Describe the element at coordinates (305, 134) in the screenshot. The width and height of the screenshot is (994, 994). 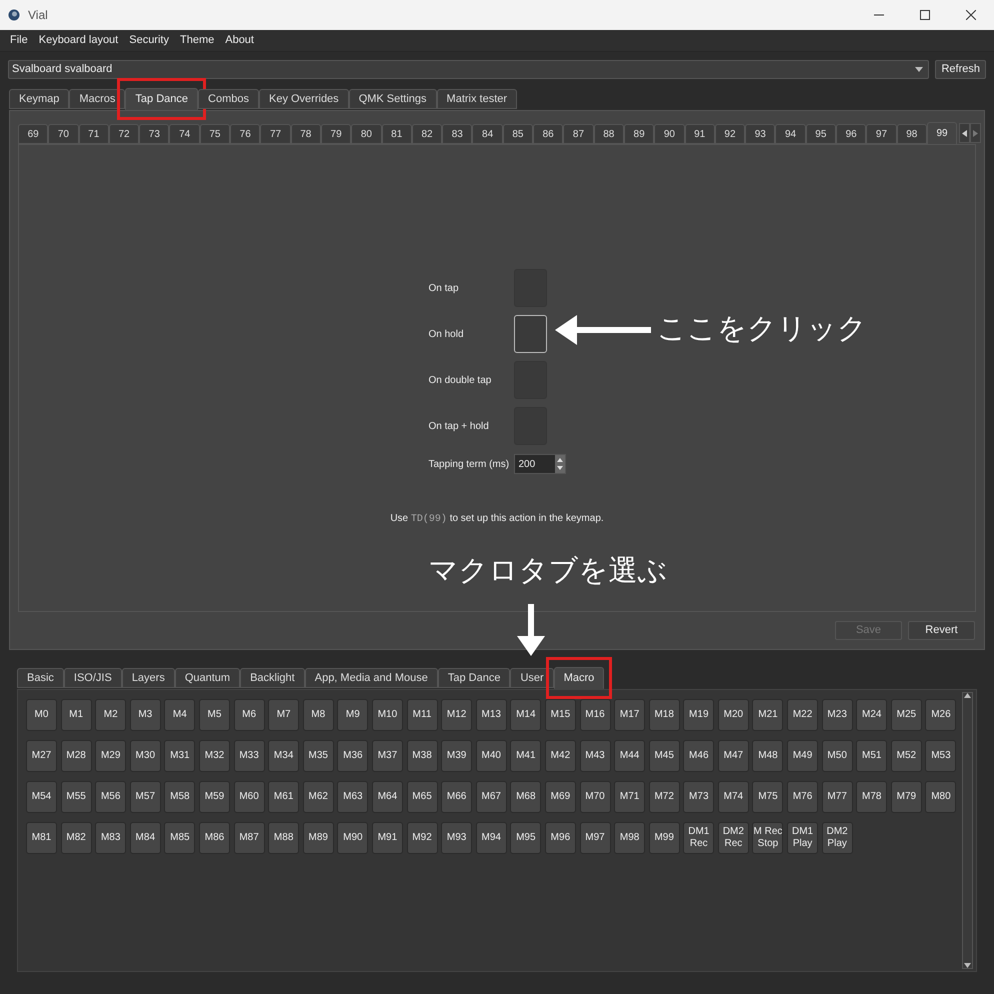
I see `tab: 78` at that location.